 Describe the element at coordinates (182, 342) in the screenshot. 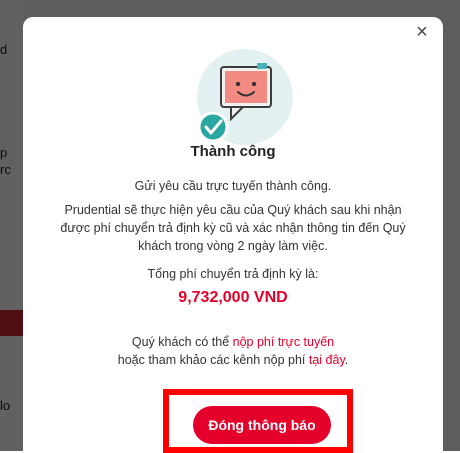

I see `payment-prefix: Quý khách có thể` at that location.